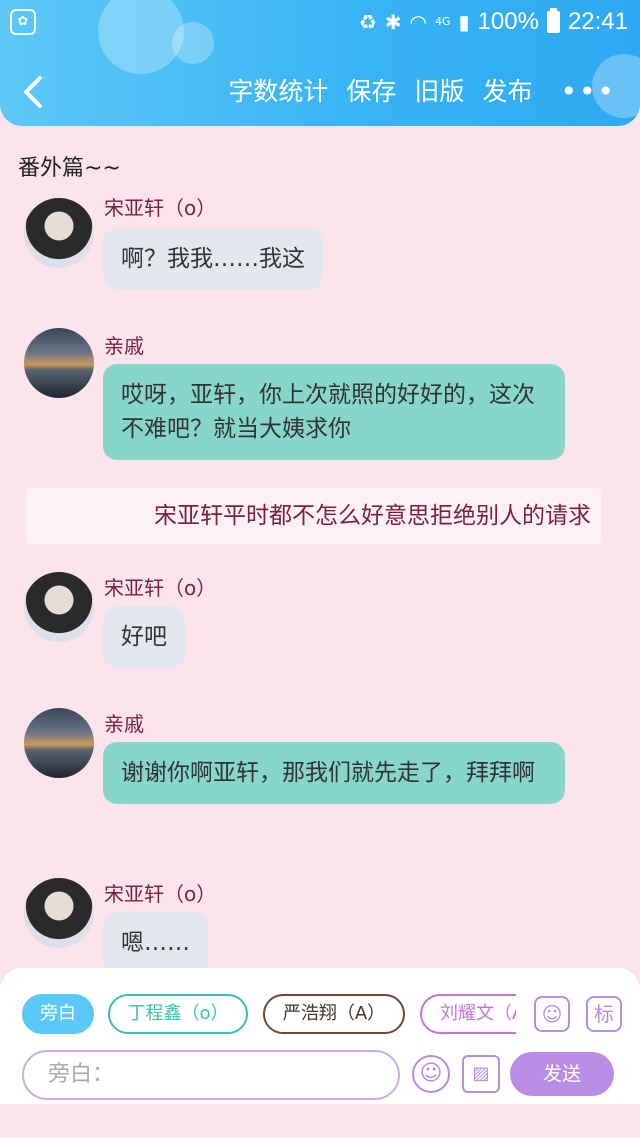  I want to click on nav-bar: 字数统计 保存 旧版 发布 •••, so click(320, 93).